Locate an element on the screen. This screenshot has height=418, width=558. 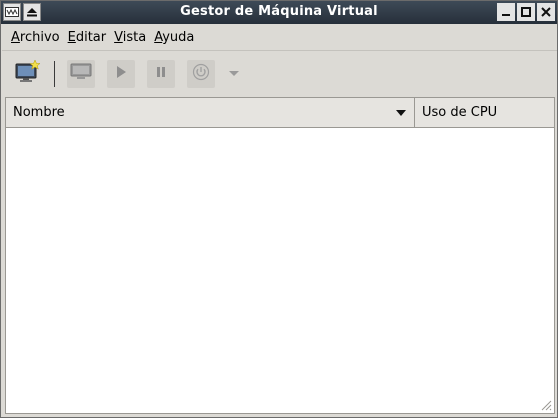
window-title: Gestor de Máquina Virtual is located at coordinates (279, 11).